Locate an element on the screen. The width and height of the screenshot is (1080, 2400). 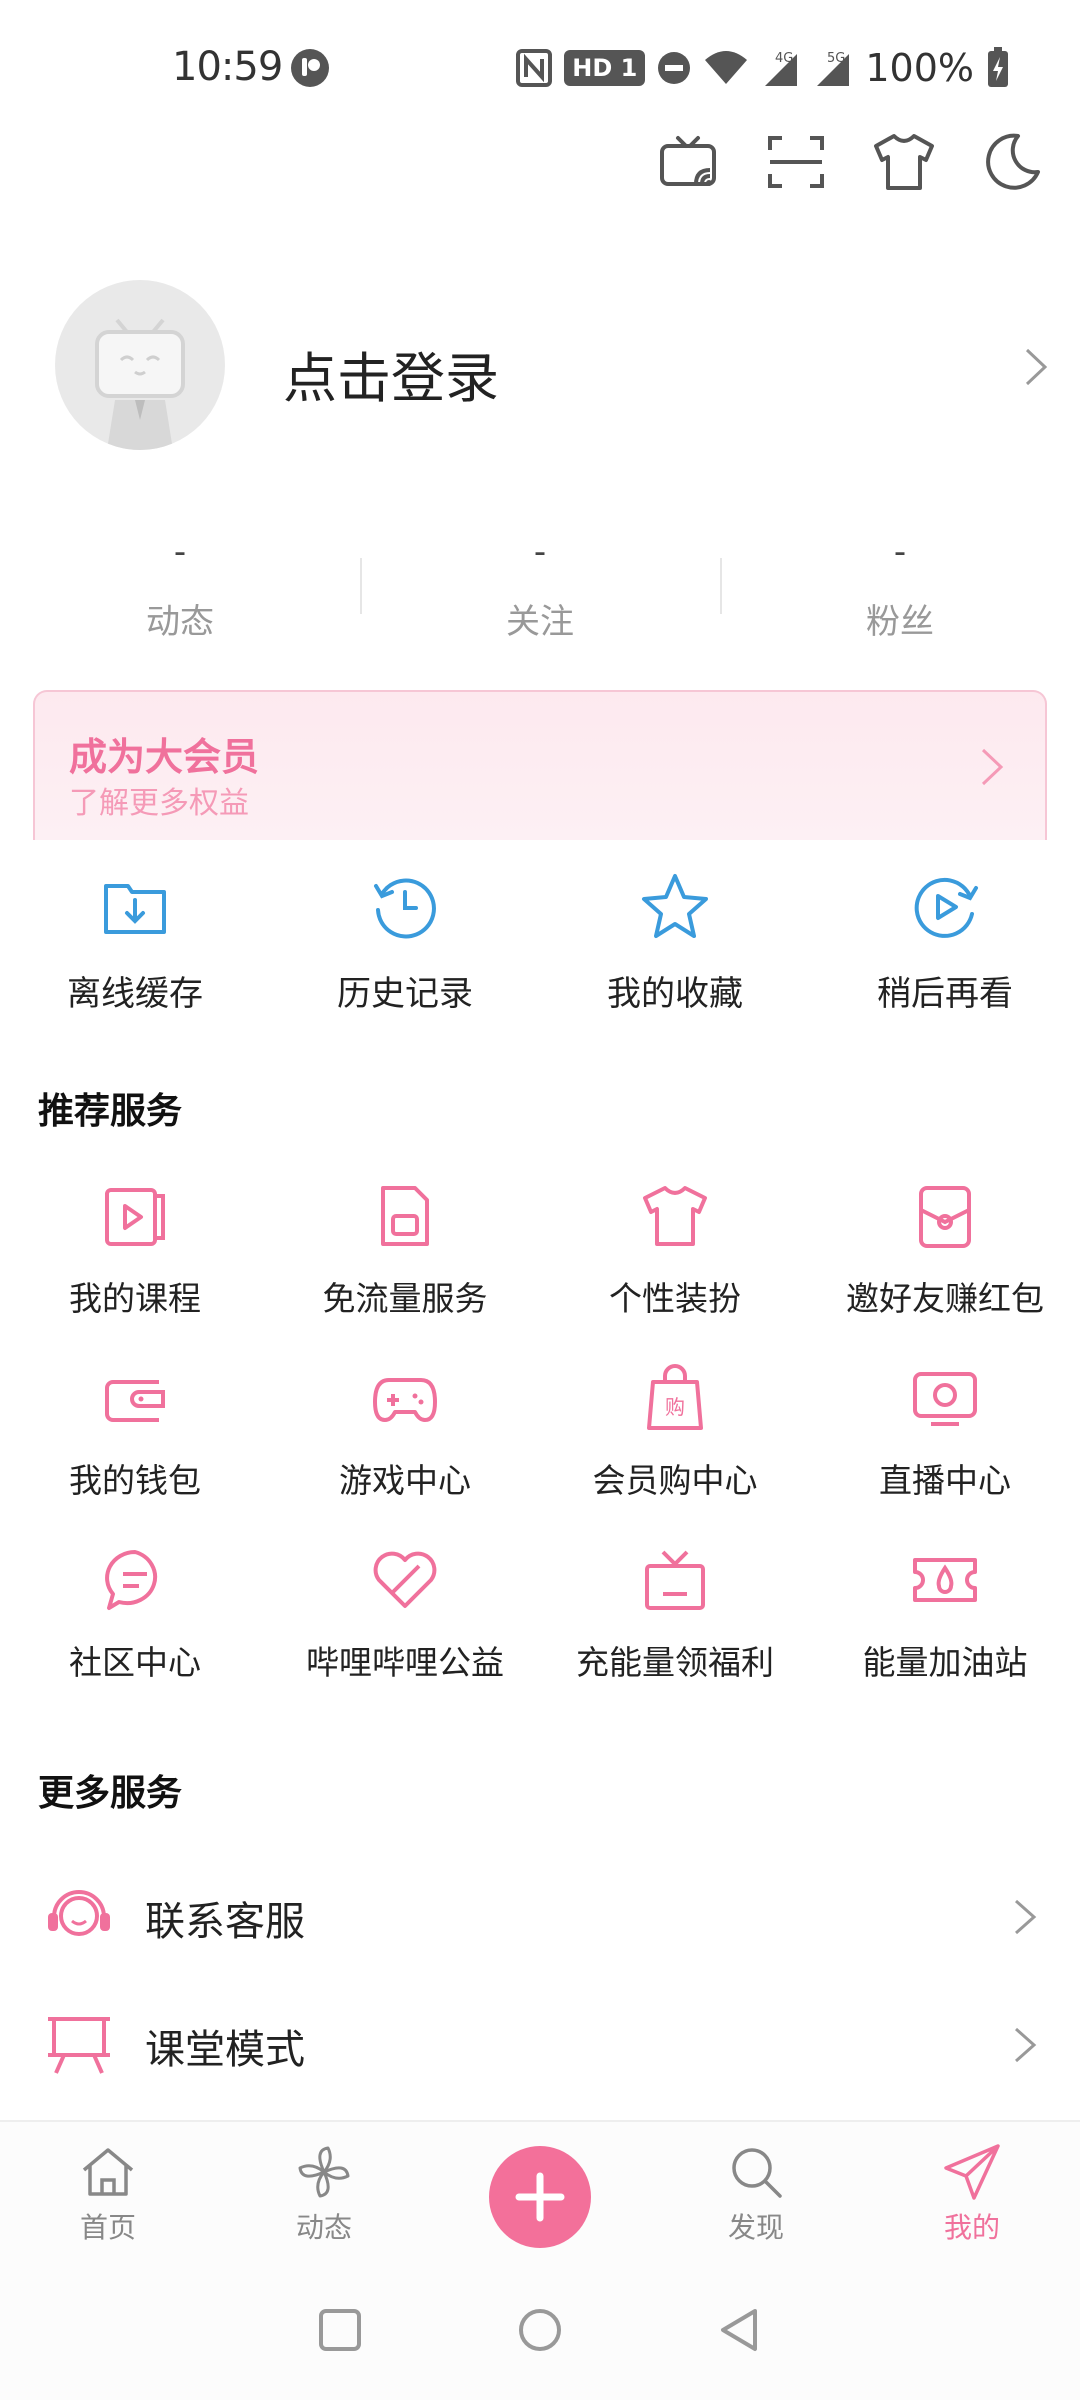
nav-label: 首页 is located at coordinates (107, 2227).